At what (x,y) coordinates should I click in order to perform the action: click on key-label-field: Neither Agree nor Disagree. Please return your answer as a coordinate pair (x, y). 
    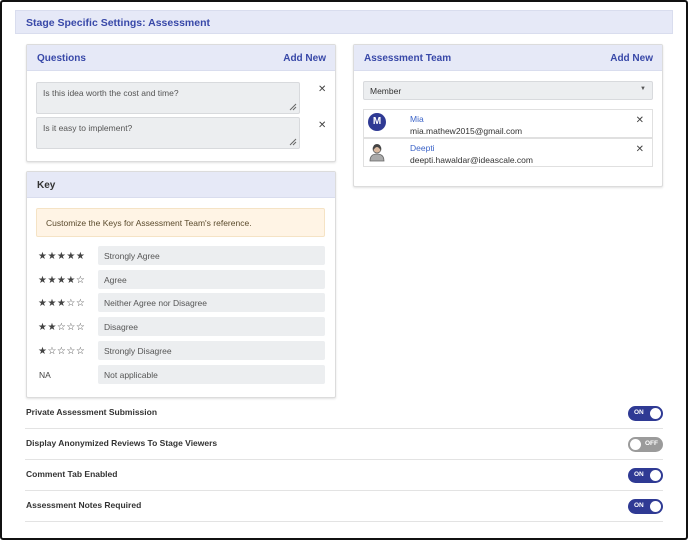
    Looking at the image, I should click on (211, 302).